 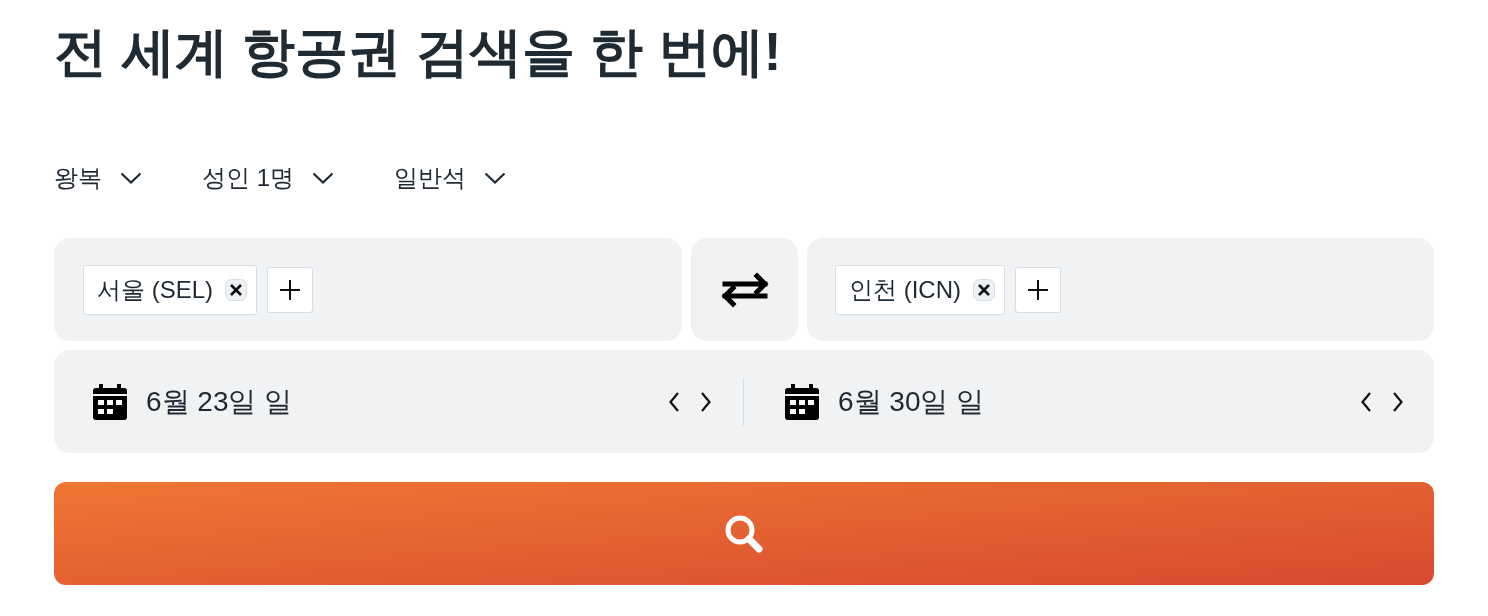 I want to click on swap-button, so click(x=744, y=289).